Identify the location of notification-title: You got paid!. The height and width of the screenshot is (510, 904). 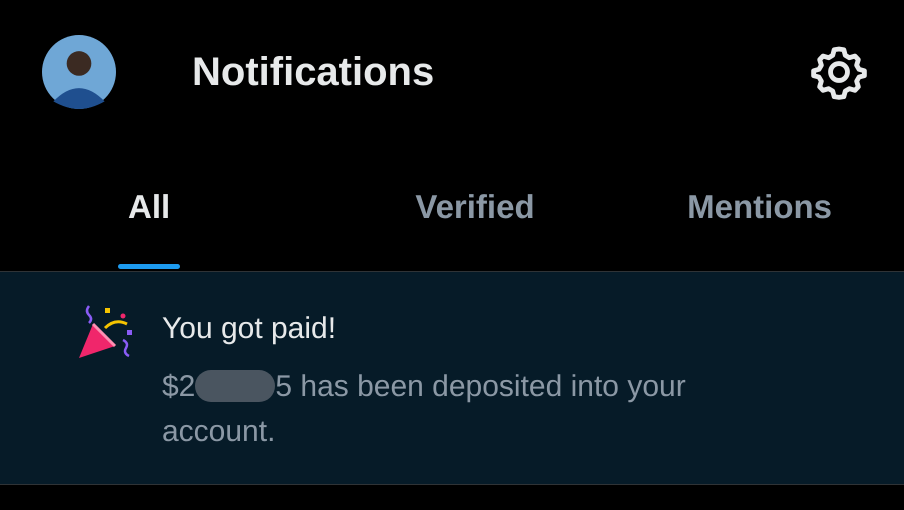
(250, 329).